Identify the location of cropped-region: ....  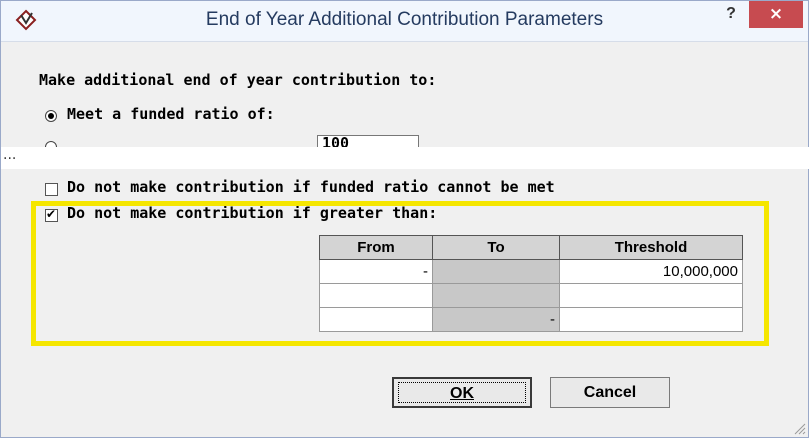
(405, 158).